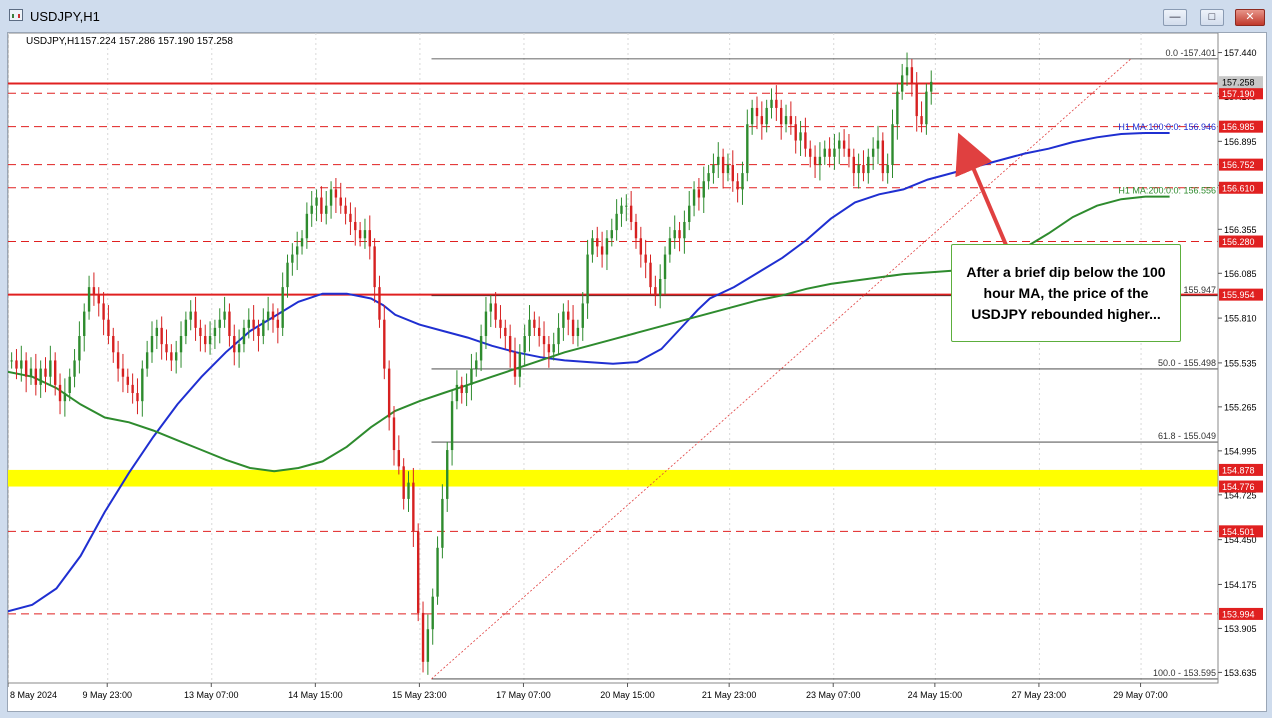  Describe the element at coordinates (1190, 53) in the screenshot. I see `fib-level-label: 0.0 -157.401` at that location.